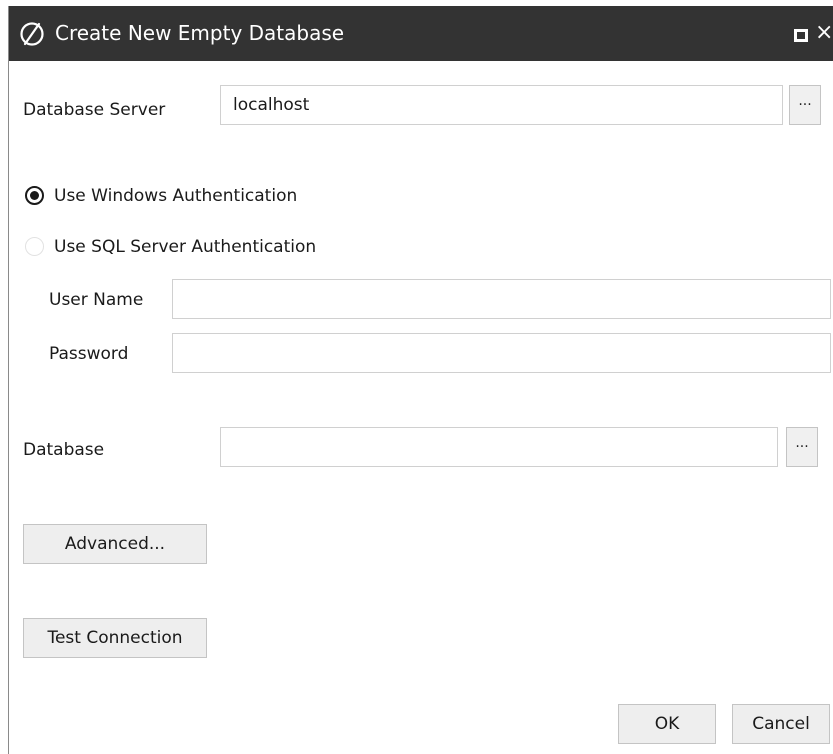  Describe the element at coordinates (200, 33) in the screenshot. I see `window-title: Create New Empty Database` at that location.